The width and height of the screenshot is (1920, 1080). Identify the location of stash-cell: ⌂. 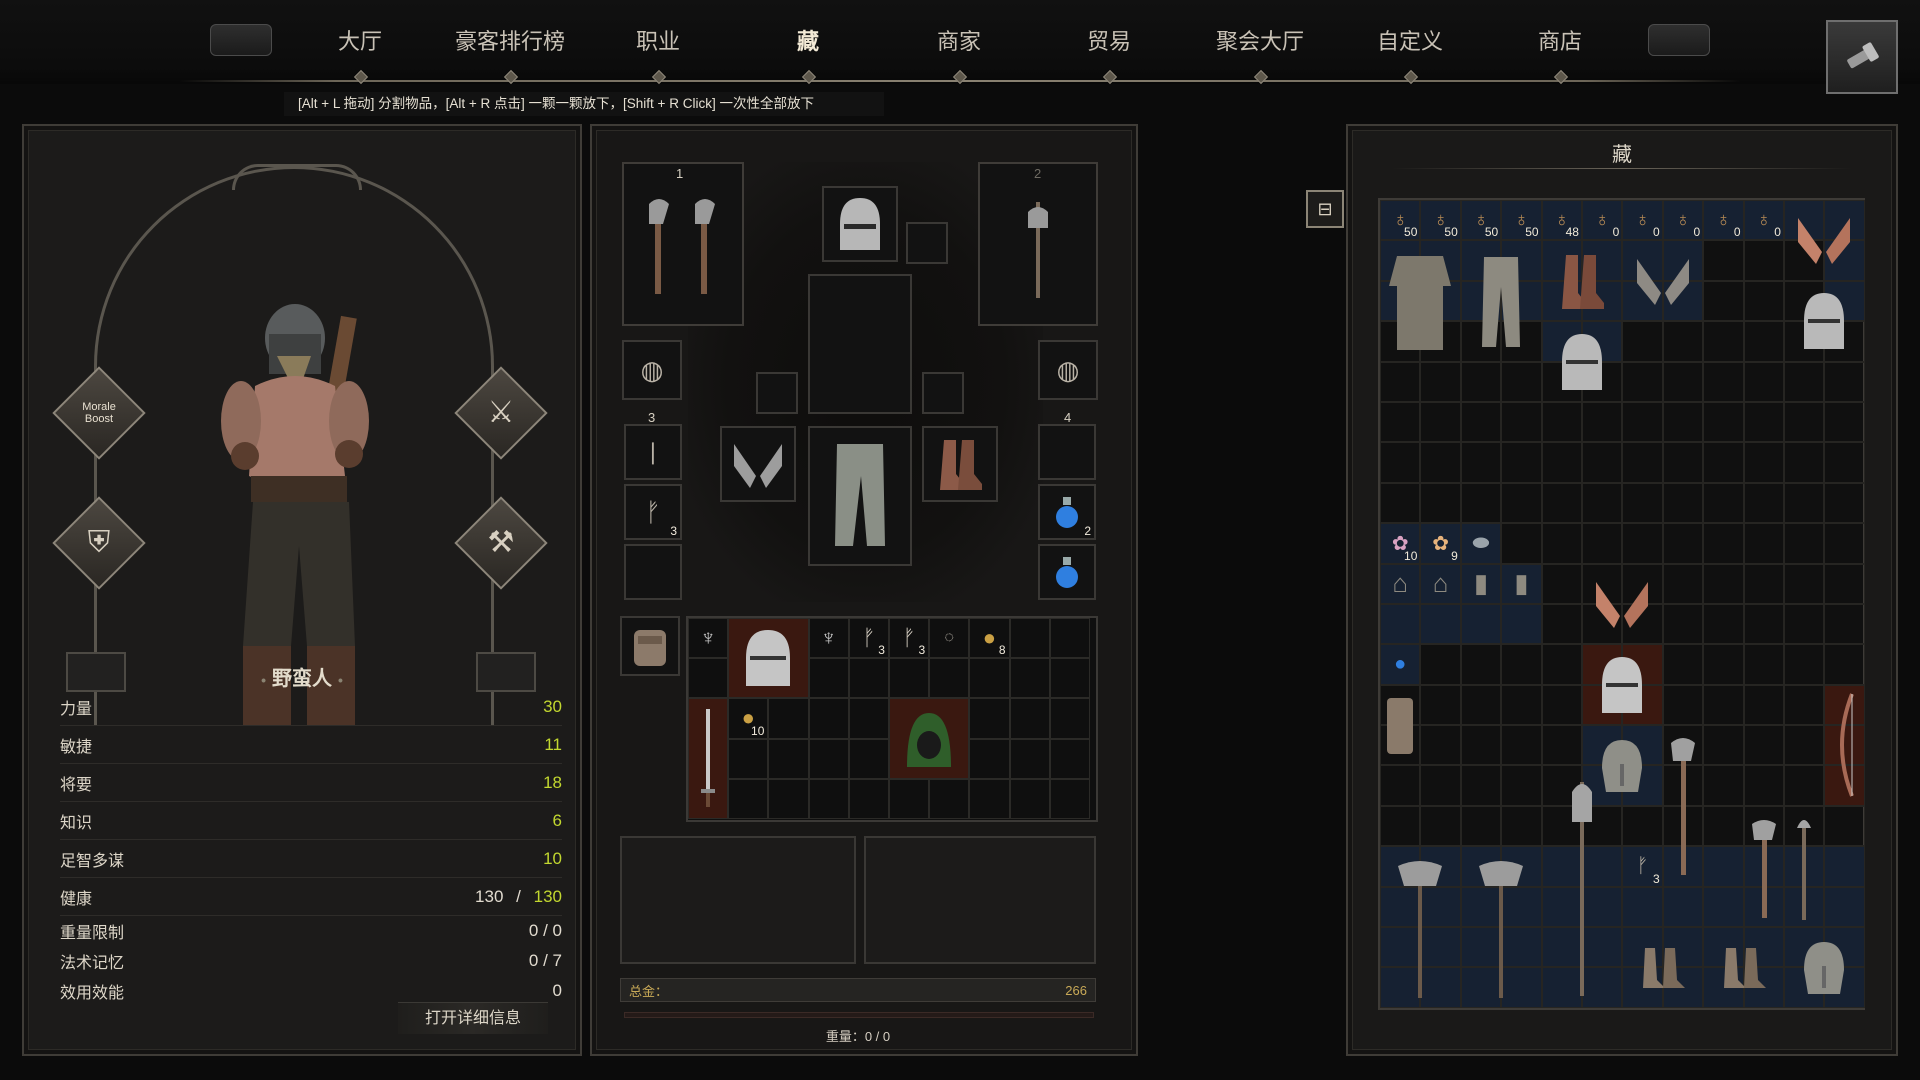
(1400, 583).